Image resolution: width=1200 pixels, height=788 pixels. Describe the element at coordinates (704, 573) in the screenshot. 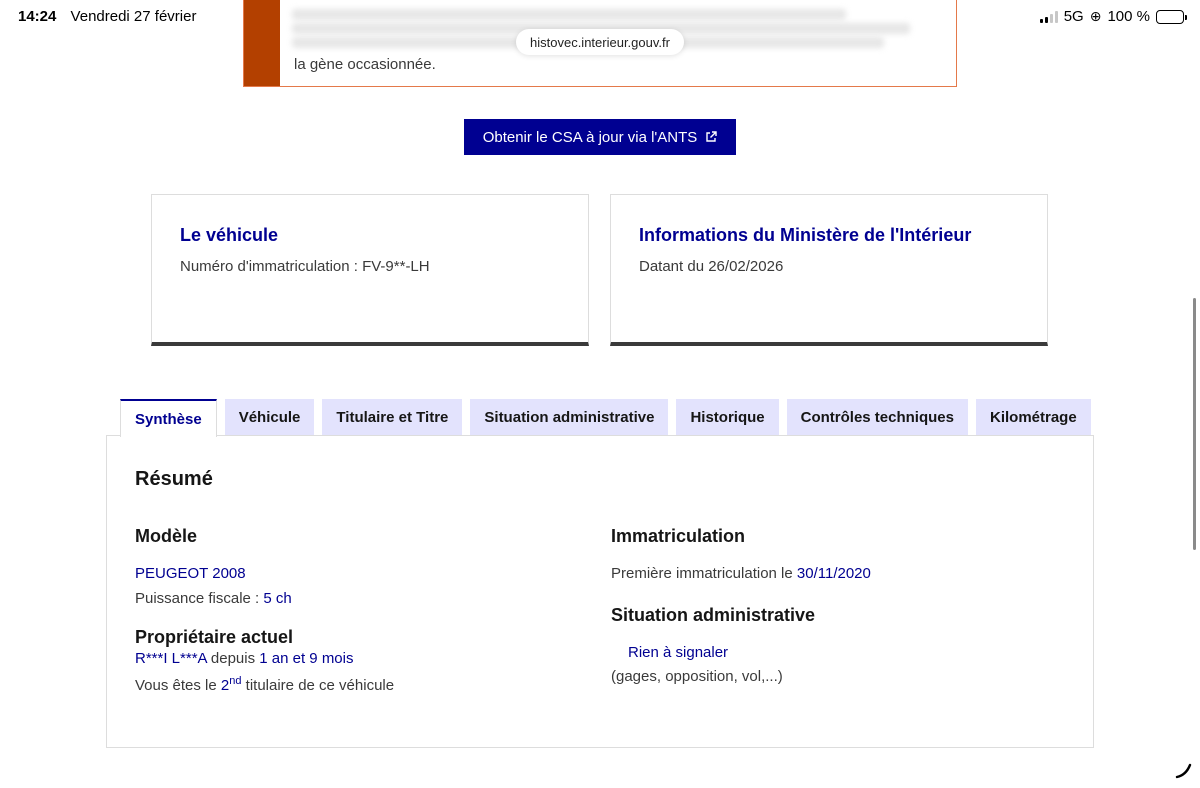

I see `first-registration-label: Première immatriculation le` at that location.